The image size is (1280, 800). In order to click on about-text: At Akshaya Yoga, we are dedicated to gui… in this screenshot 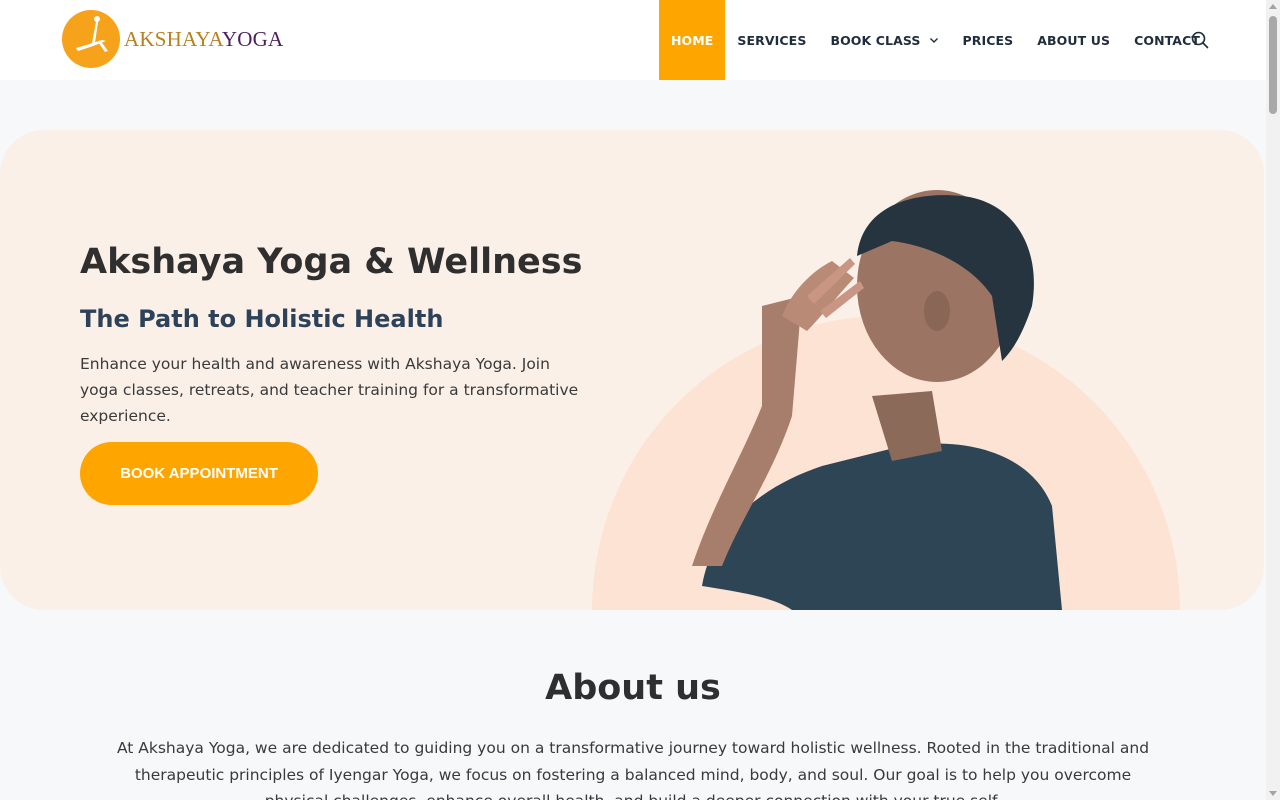, I will do `click(633, 769)`.